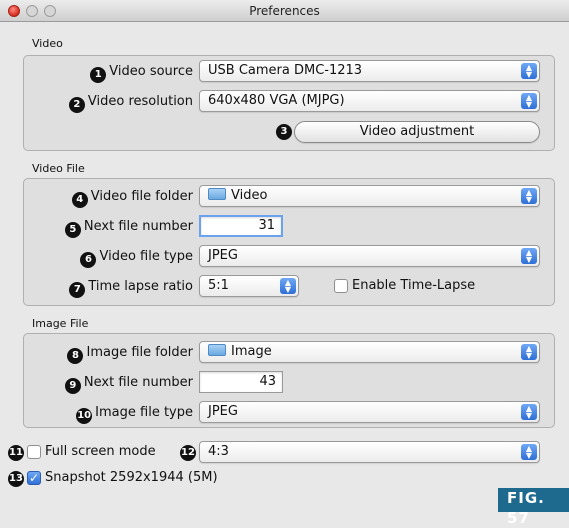 The image size is (569, 528). What do you see at coordinates (284, 132) in the screenshot?
I see `badge-3: 3` at bounding box center [284, 132].